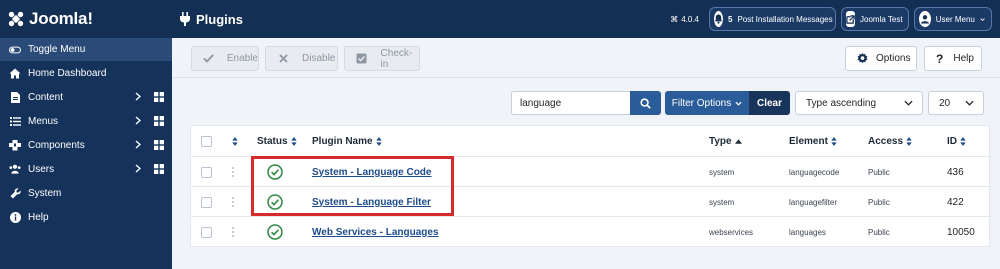  I want to click on cube-icon, so click(15, 145).